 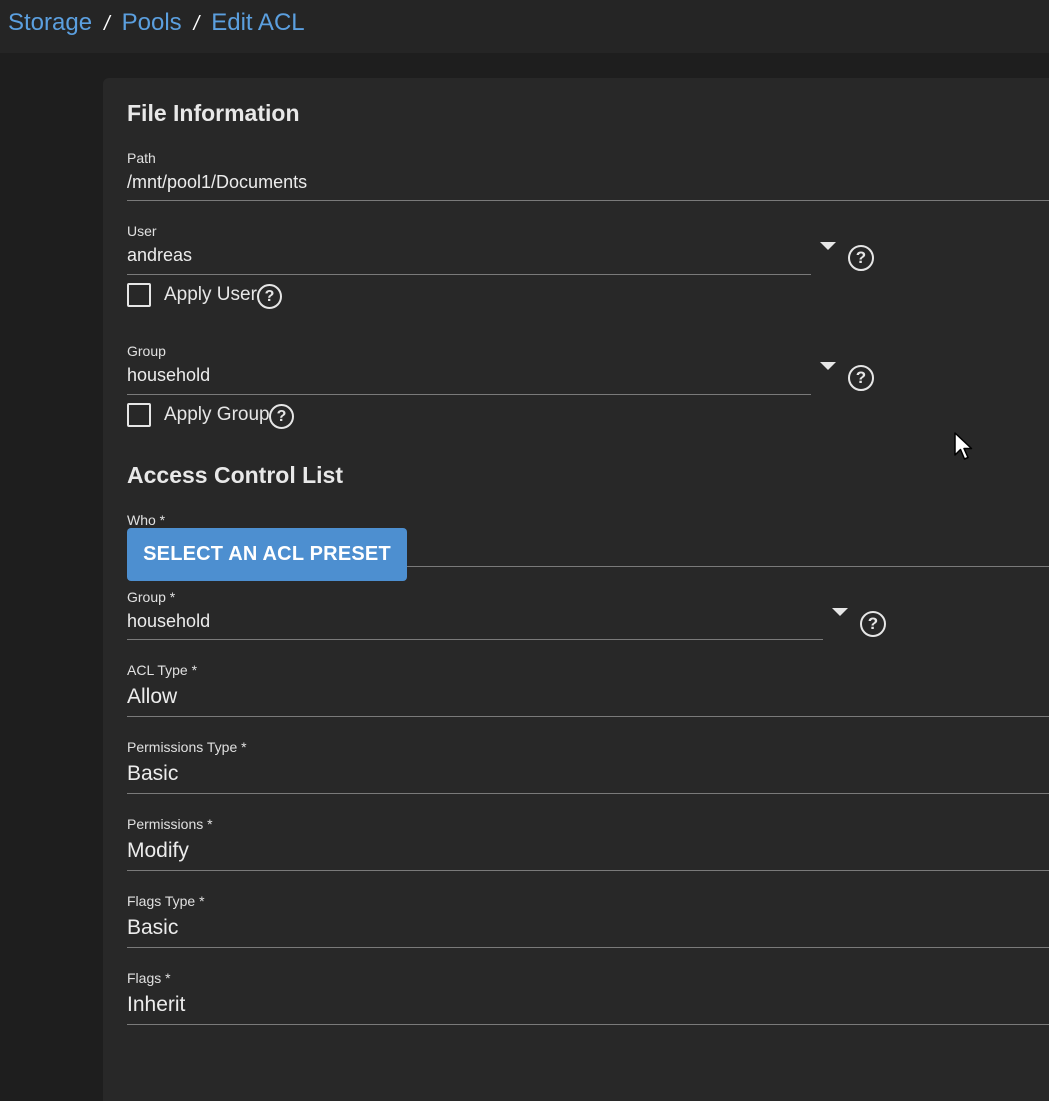 I want to click on who-field: Who *, so click(x=146, y=520).